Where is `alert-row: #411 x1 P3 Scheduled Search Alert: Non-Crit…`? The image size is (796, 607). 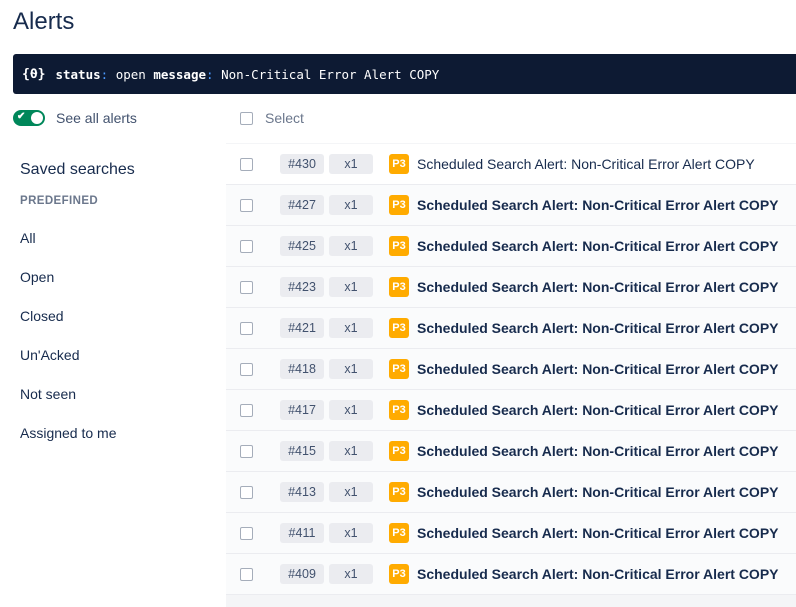 alert-row: #411 x1 P3 Scheduled Search Alert: Non-Crit… is located at coordinates (511, 533).